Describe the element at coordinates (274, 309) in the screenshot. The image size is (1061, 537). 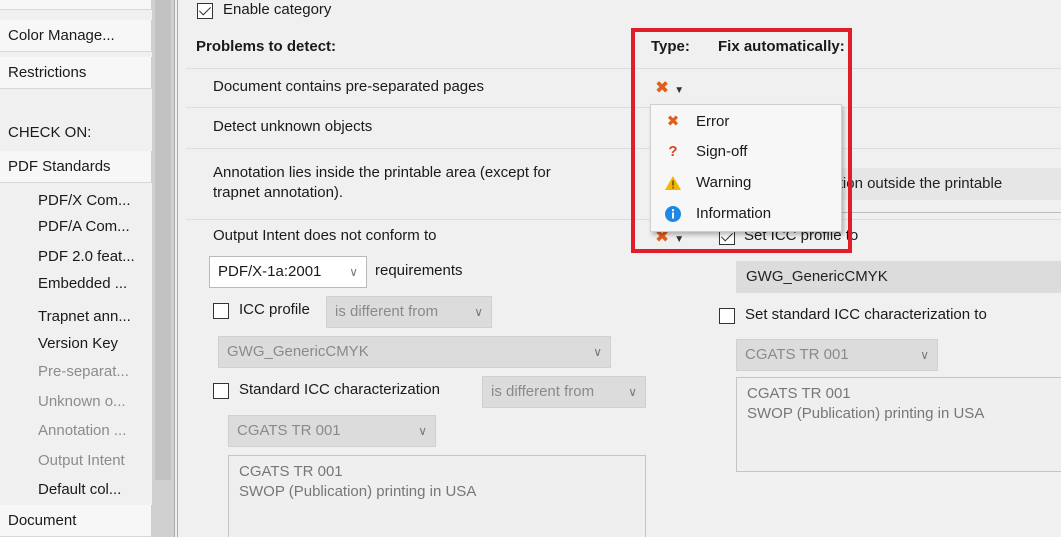
I see `icc-profile-label: ICC profile` at that location.